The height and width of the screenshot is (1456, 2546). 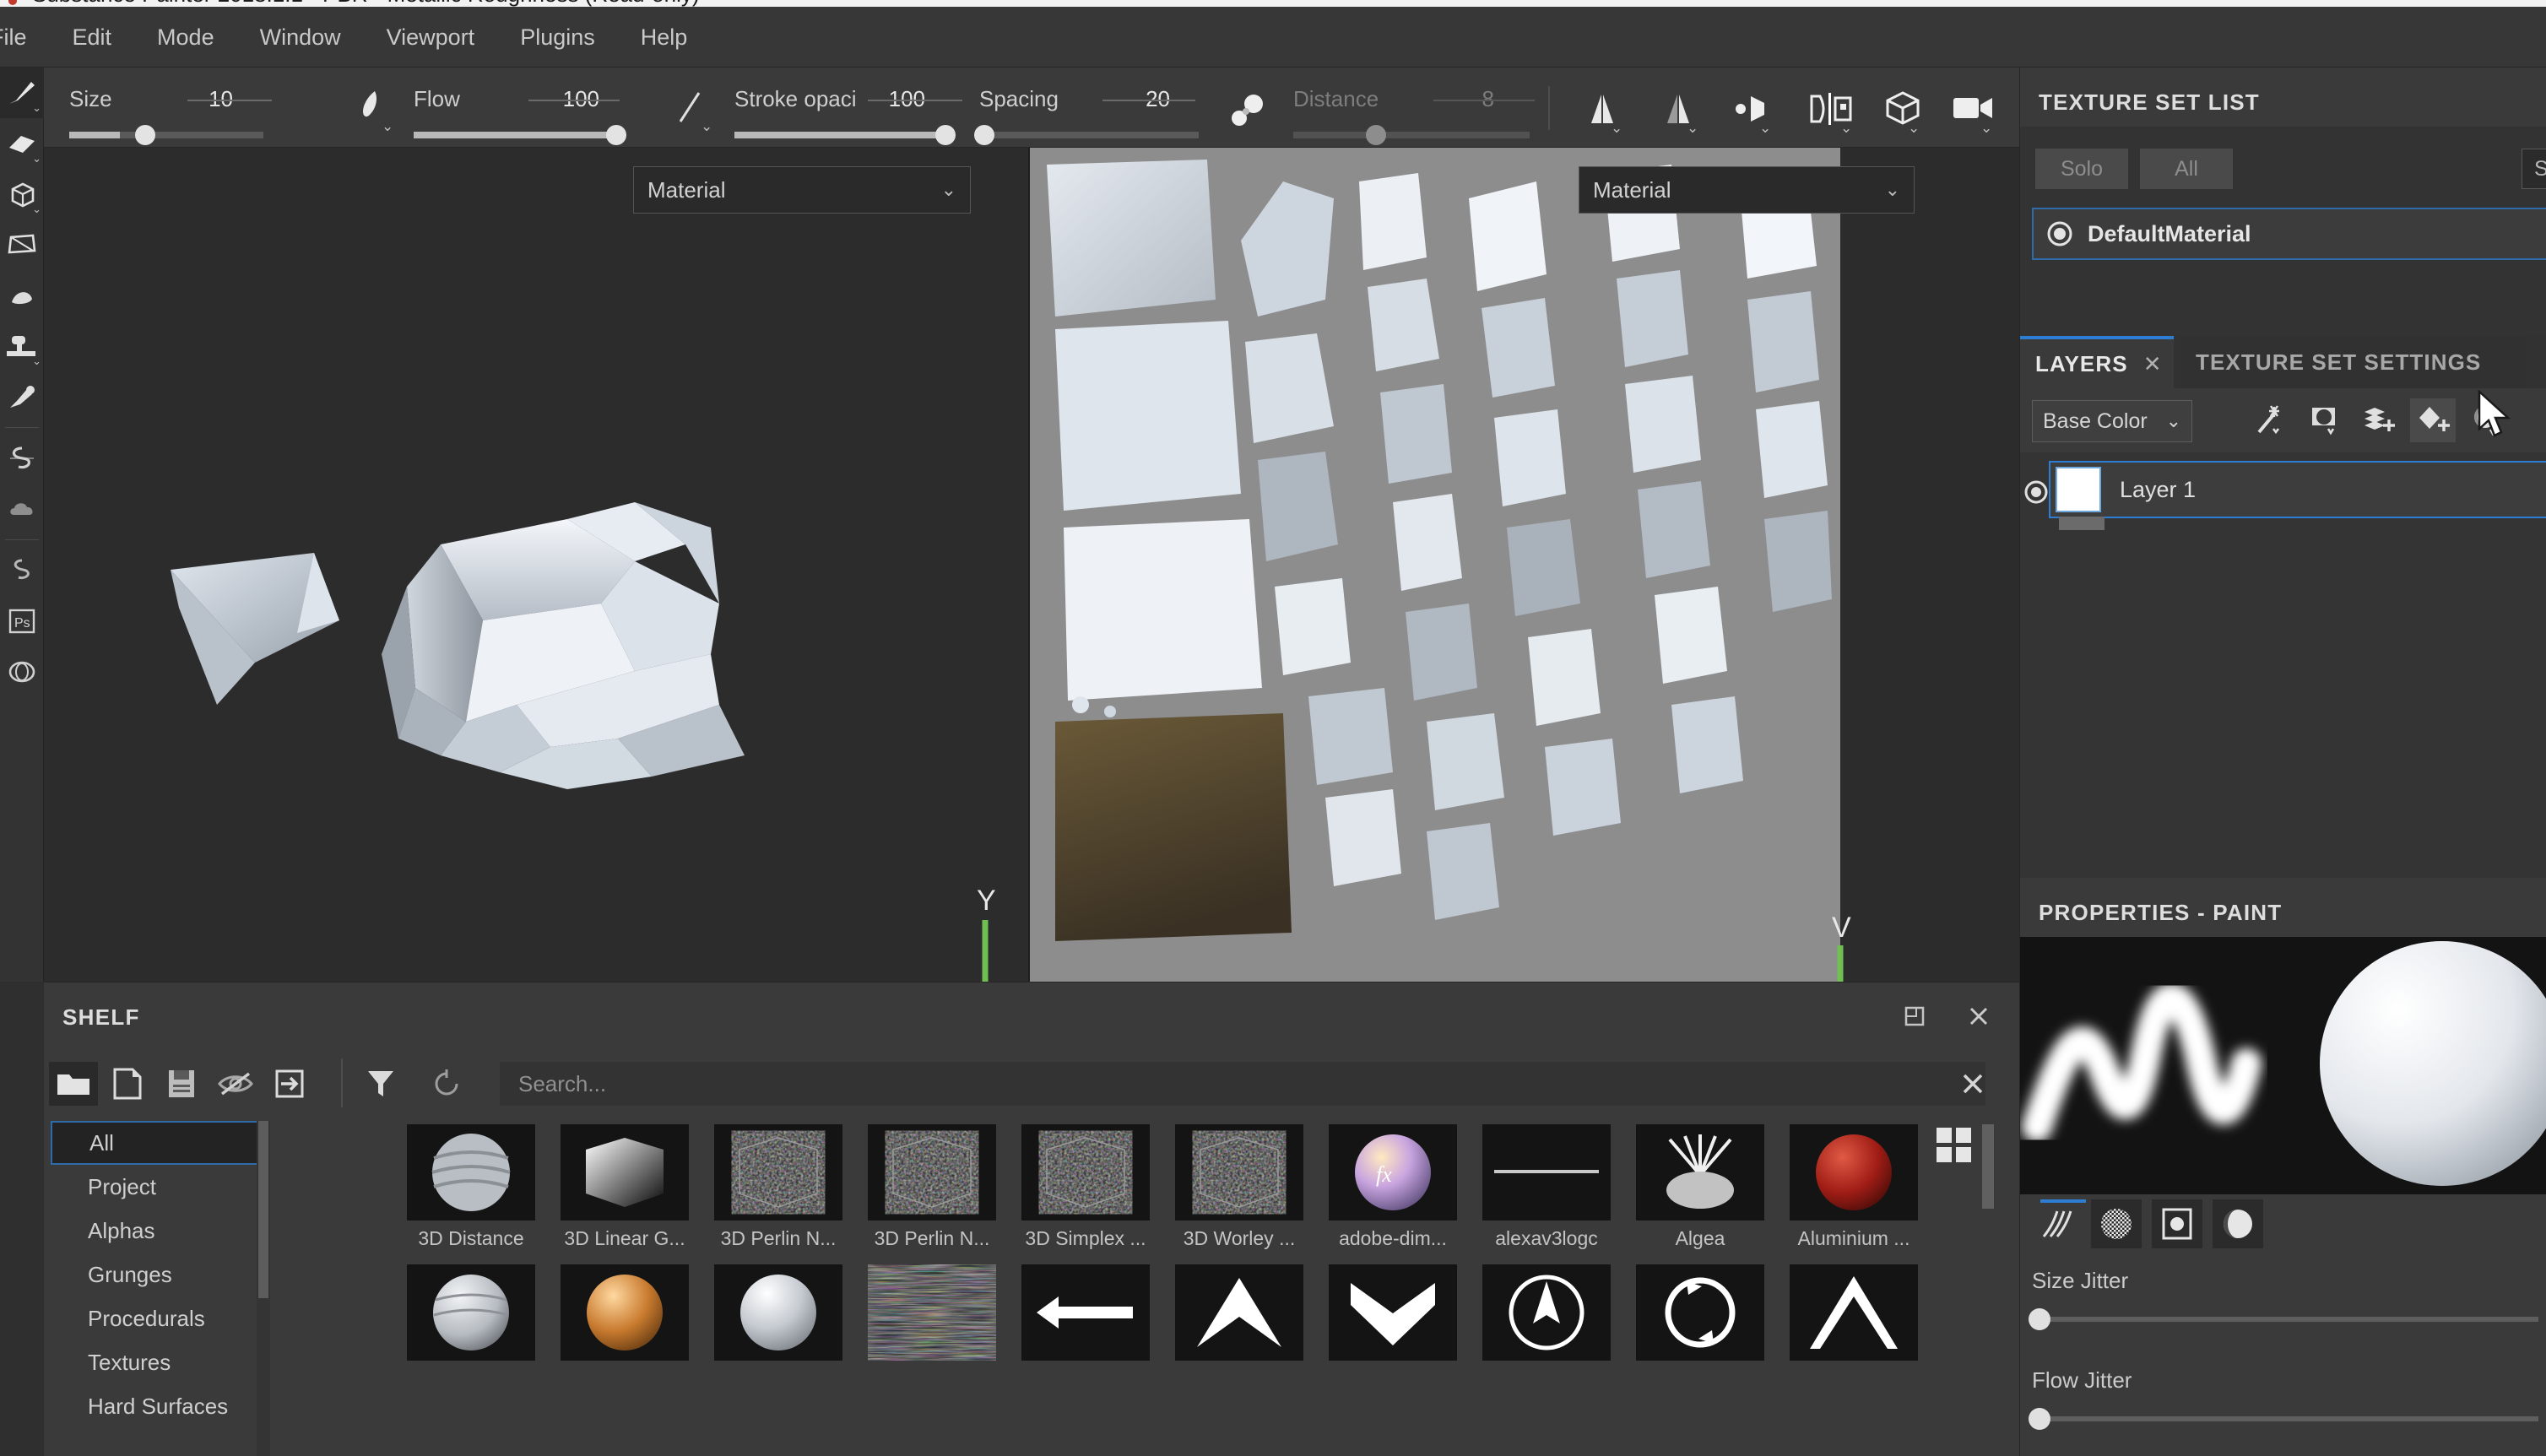 What do you see at coordinates (1700, 1187) in the screenshot?
I see `shelf-asset: Algea` at bounding box center [1700, 1187].